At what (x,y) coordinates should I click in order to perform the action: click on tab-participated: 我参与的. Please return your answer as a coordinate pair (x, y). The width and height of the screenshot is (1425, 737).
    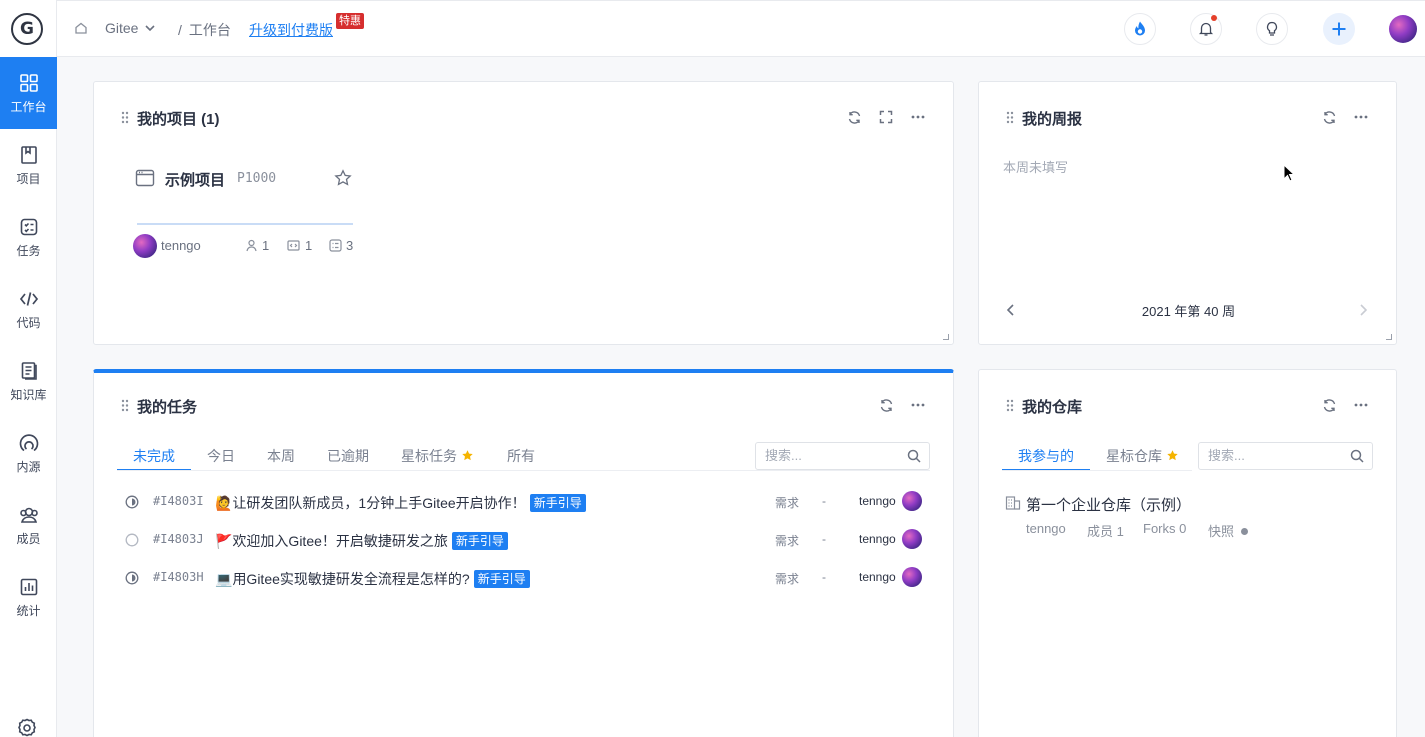
    Looking at the image, I should click on (1046, 456).